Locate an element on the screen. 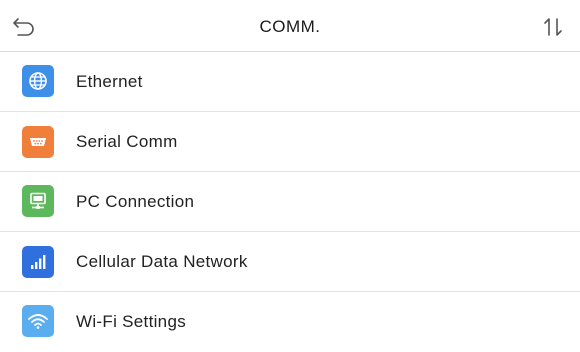  header-bar: COMM. is located at coordinates (290, 26).